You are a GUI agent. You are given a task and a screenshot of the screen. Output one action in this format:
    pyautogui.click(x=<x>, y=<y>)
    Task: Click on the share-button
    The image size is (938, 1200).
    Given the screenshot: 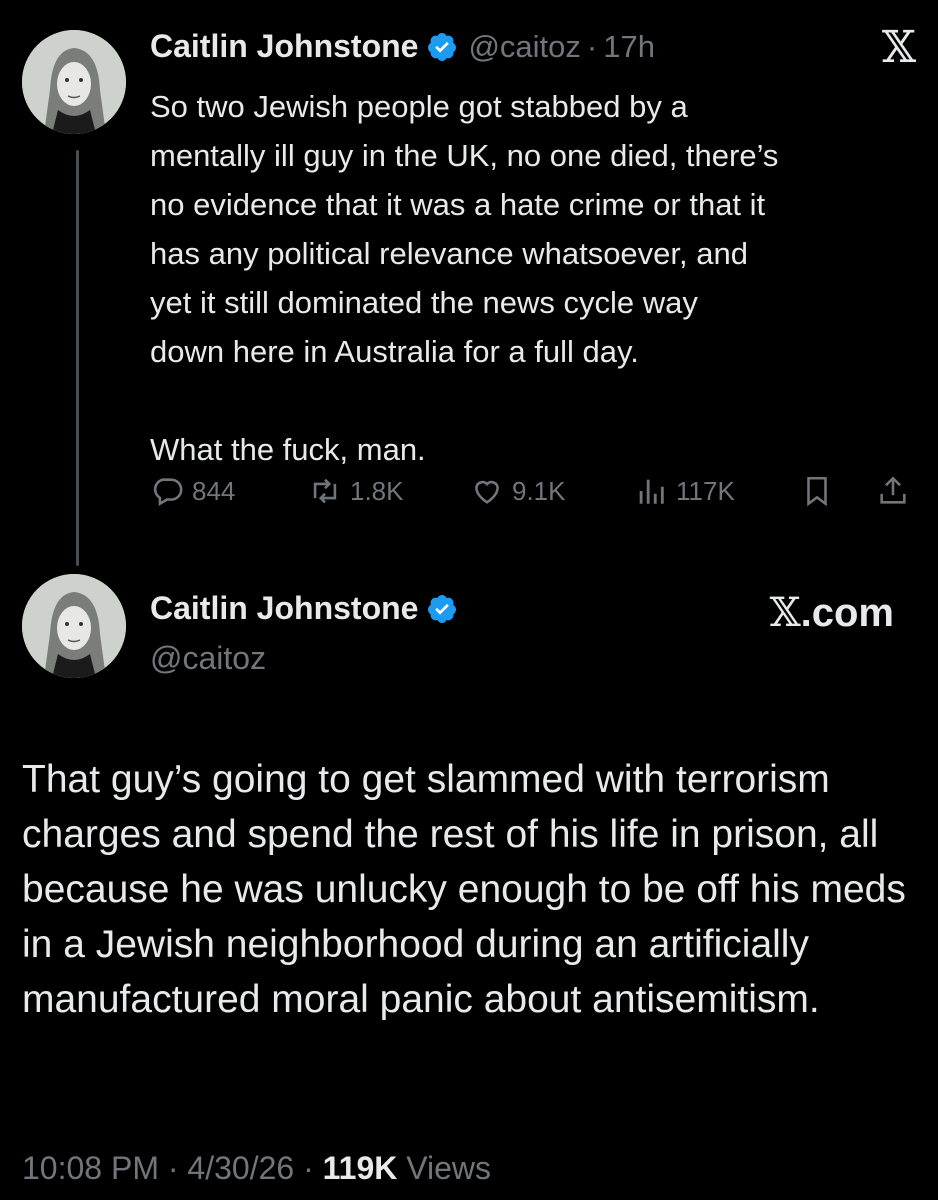 What is the action you would take?
    pyautogui.click(x=897, y=491)
    